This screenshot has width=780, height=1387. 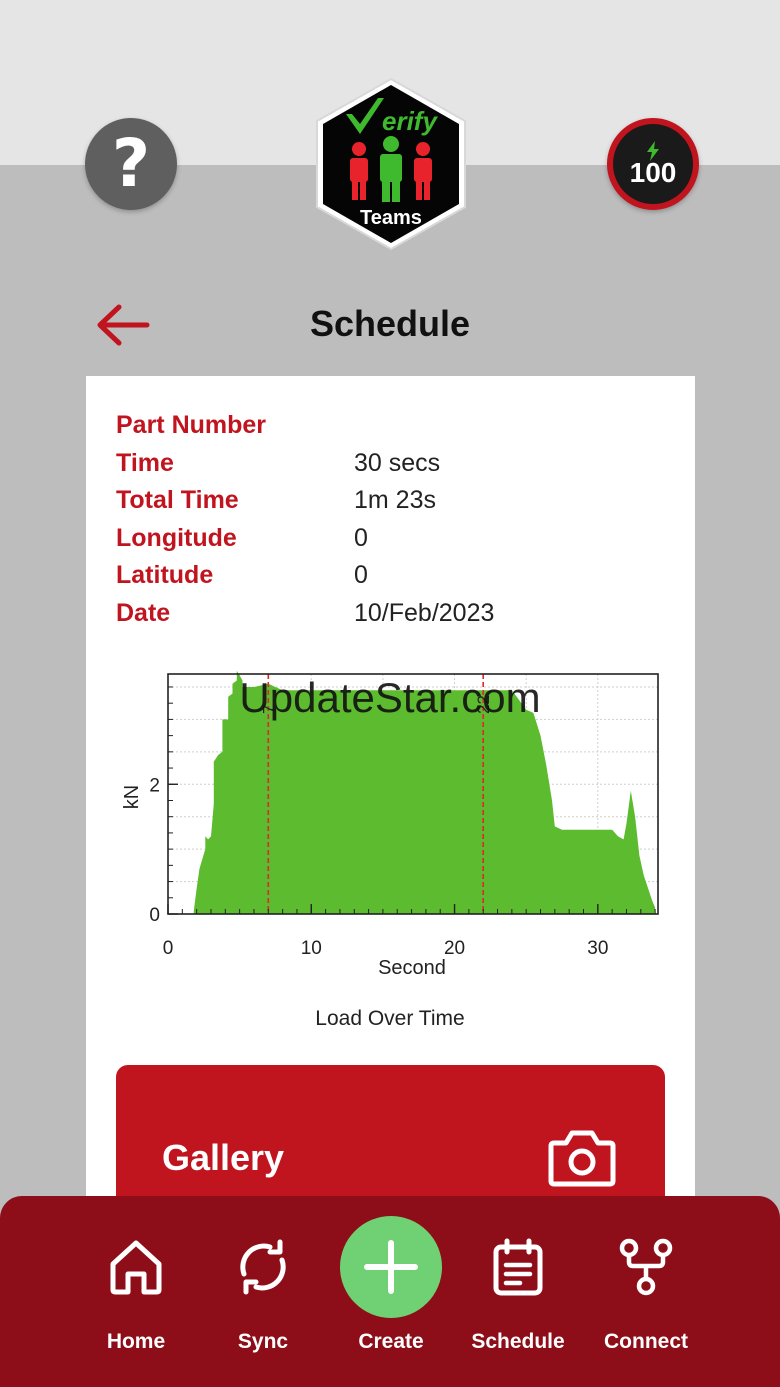 What do you see at coordinates (389, 697) in the screenshot?
I see `watermark-text: UpdateStar.com` at bounding box center [389, 697].